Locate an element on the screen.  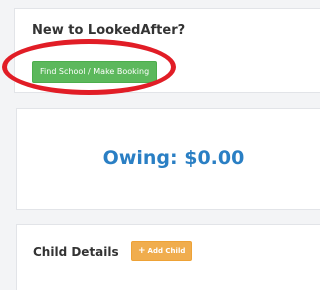
add-child-button: + Add Child is located at coordinates (162, 251).